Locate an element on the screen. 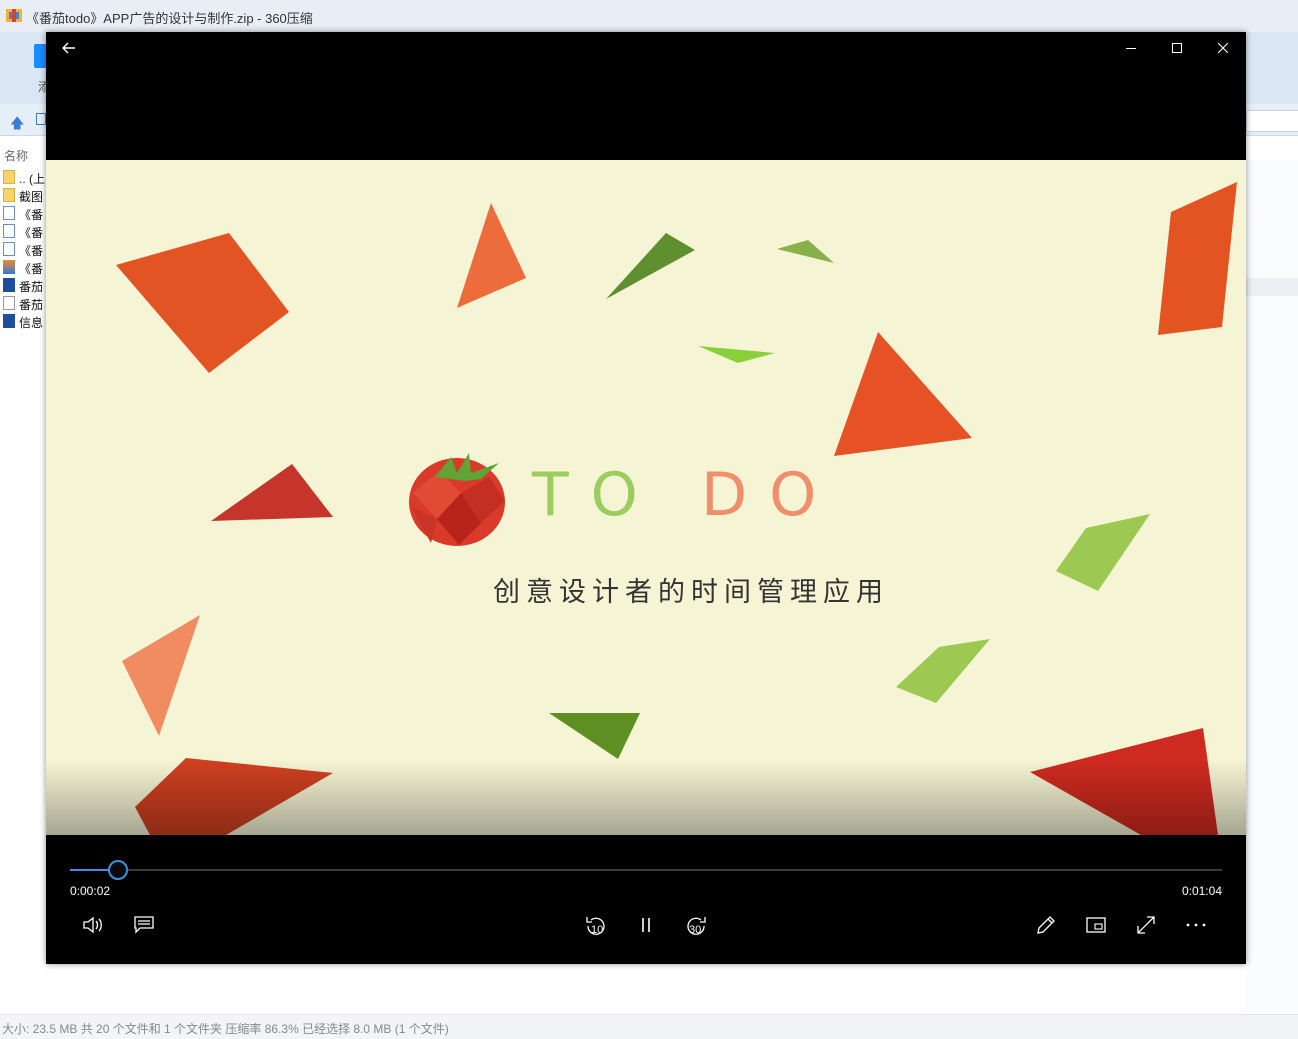 This screenshot has height=1039, width=1298. view-icon is located at coordinates (41, 119).